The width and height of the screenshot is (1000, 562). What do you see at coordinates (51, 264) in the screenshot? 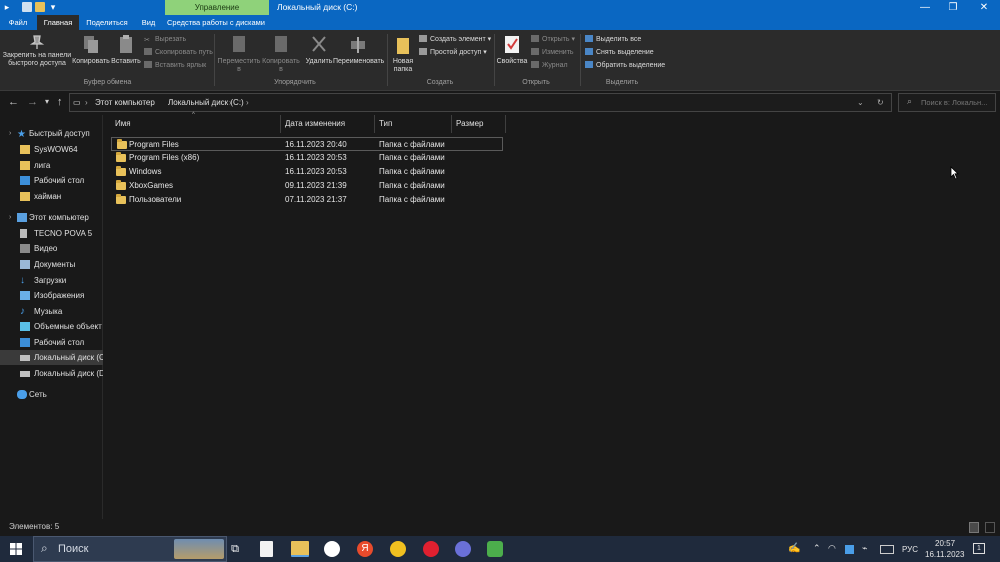
I see `sidebar-item-documents: Документы` at bounding box center [51, 264].